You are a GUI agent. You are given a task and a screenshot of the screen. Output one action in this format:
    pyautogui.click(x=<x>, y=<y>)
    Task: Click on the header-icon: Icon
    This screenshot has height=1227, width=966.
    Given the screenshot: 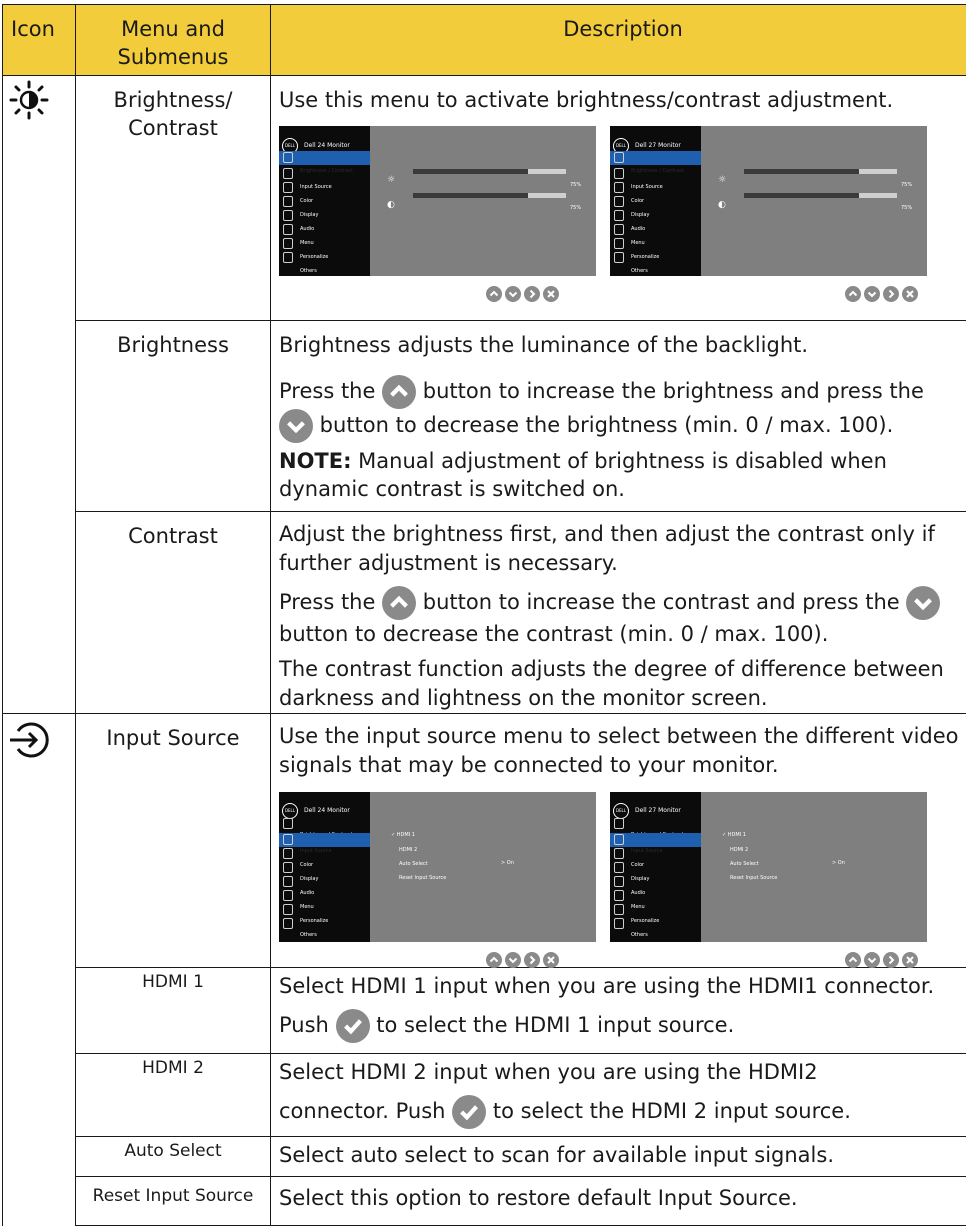 What is the action you would take?
    pyautogui.click(x=39, y=40)
    